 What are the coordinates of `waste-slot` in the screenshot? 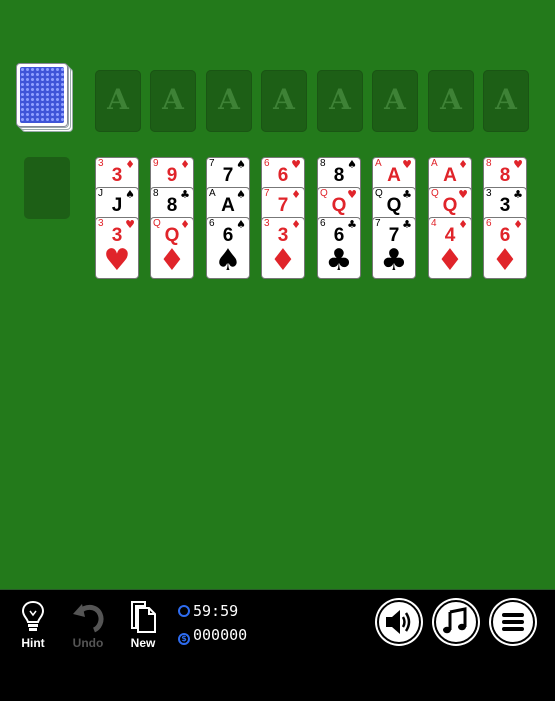 It's located at (47, 188).